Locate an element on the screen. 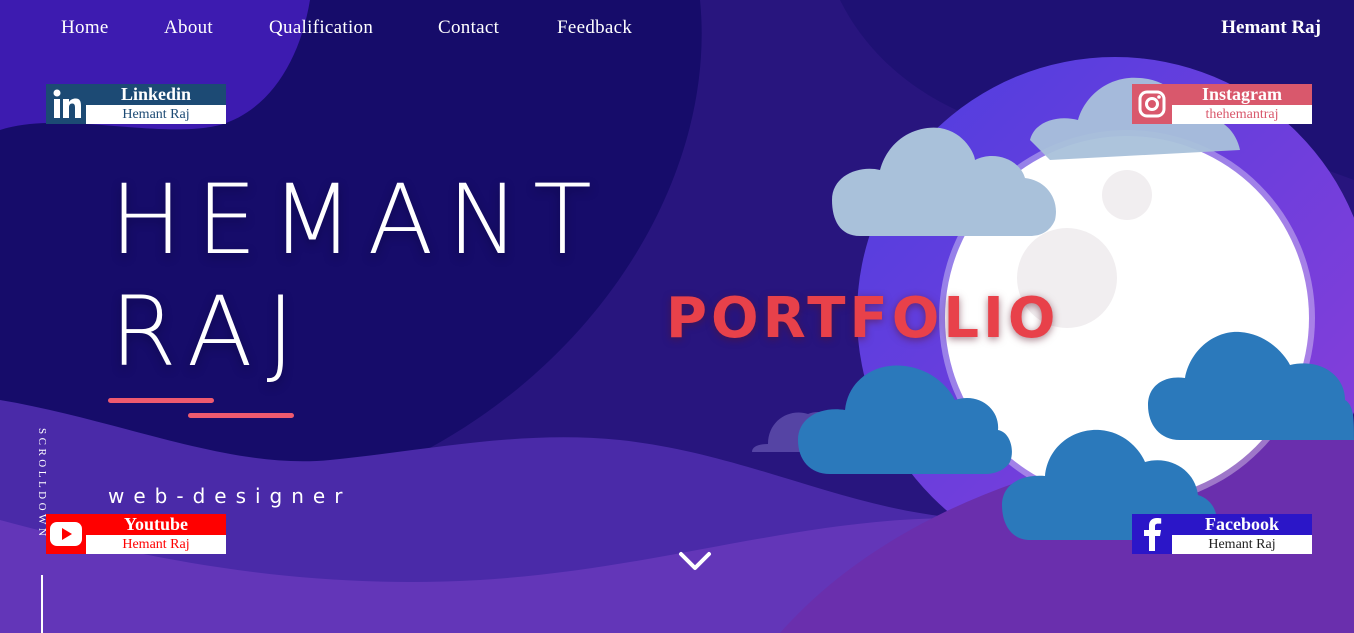  linkedin-name: Linkedin is located at coordinates (156, 94).